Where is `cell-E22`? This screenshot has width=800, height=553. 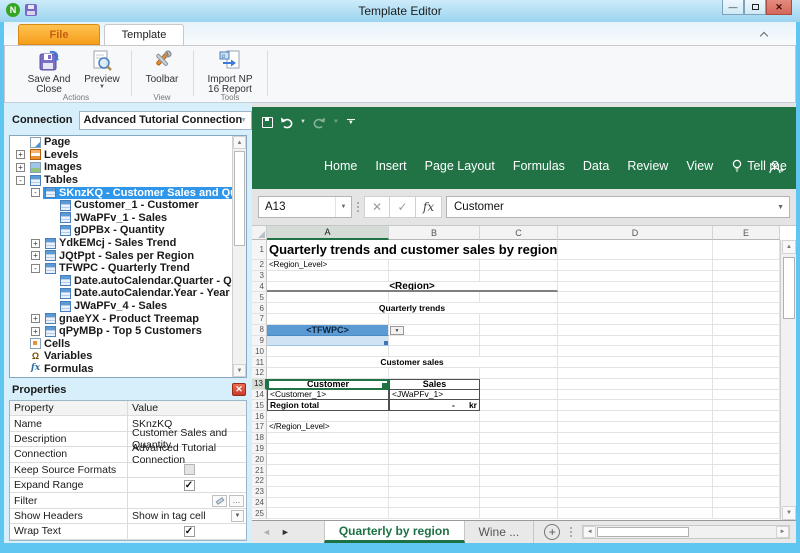 cell-E22 is located at coordinates (746, 481).